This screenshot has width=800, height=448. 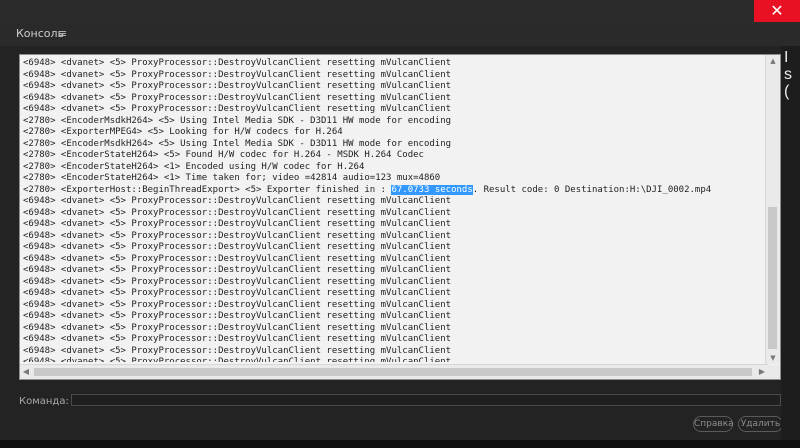 I want to click on close-icon: ✕, so click(x=777, y=10).